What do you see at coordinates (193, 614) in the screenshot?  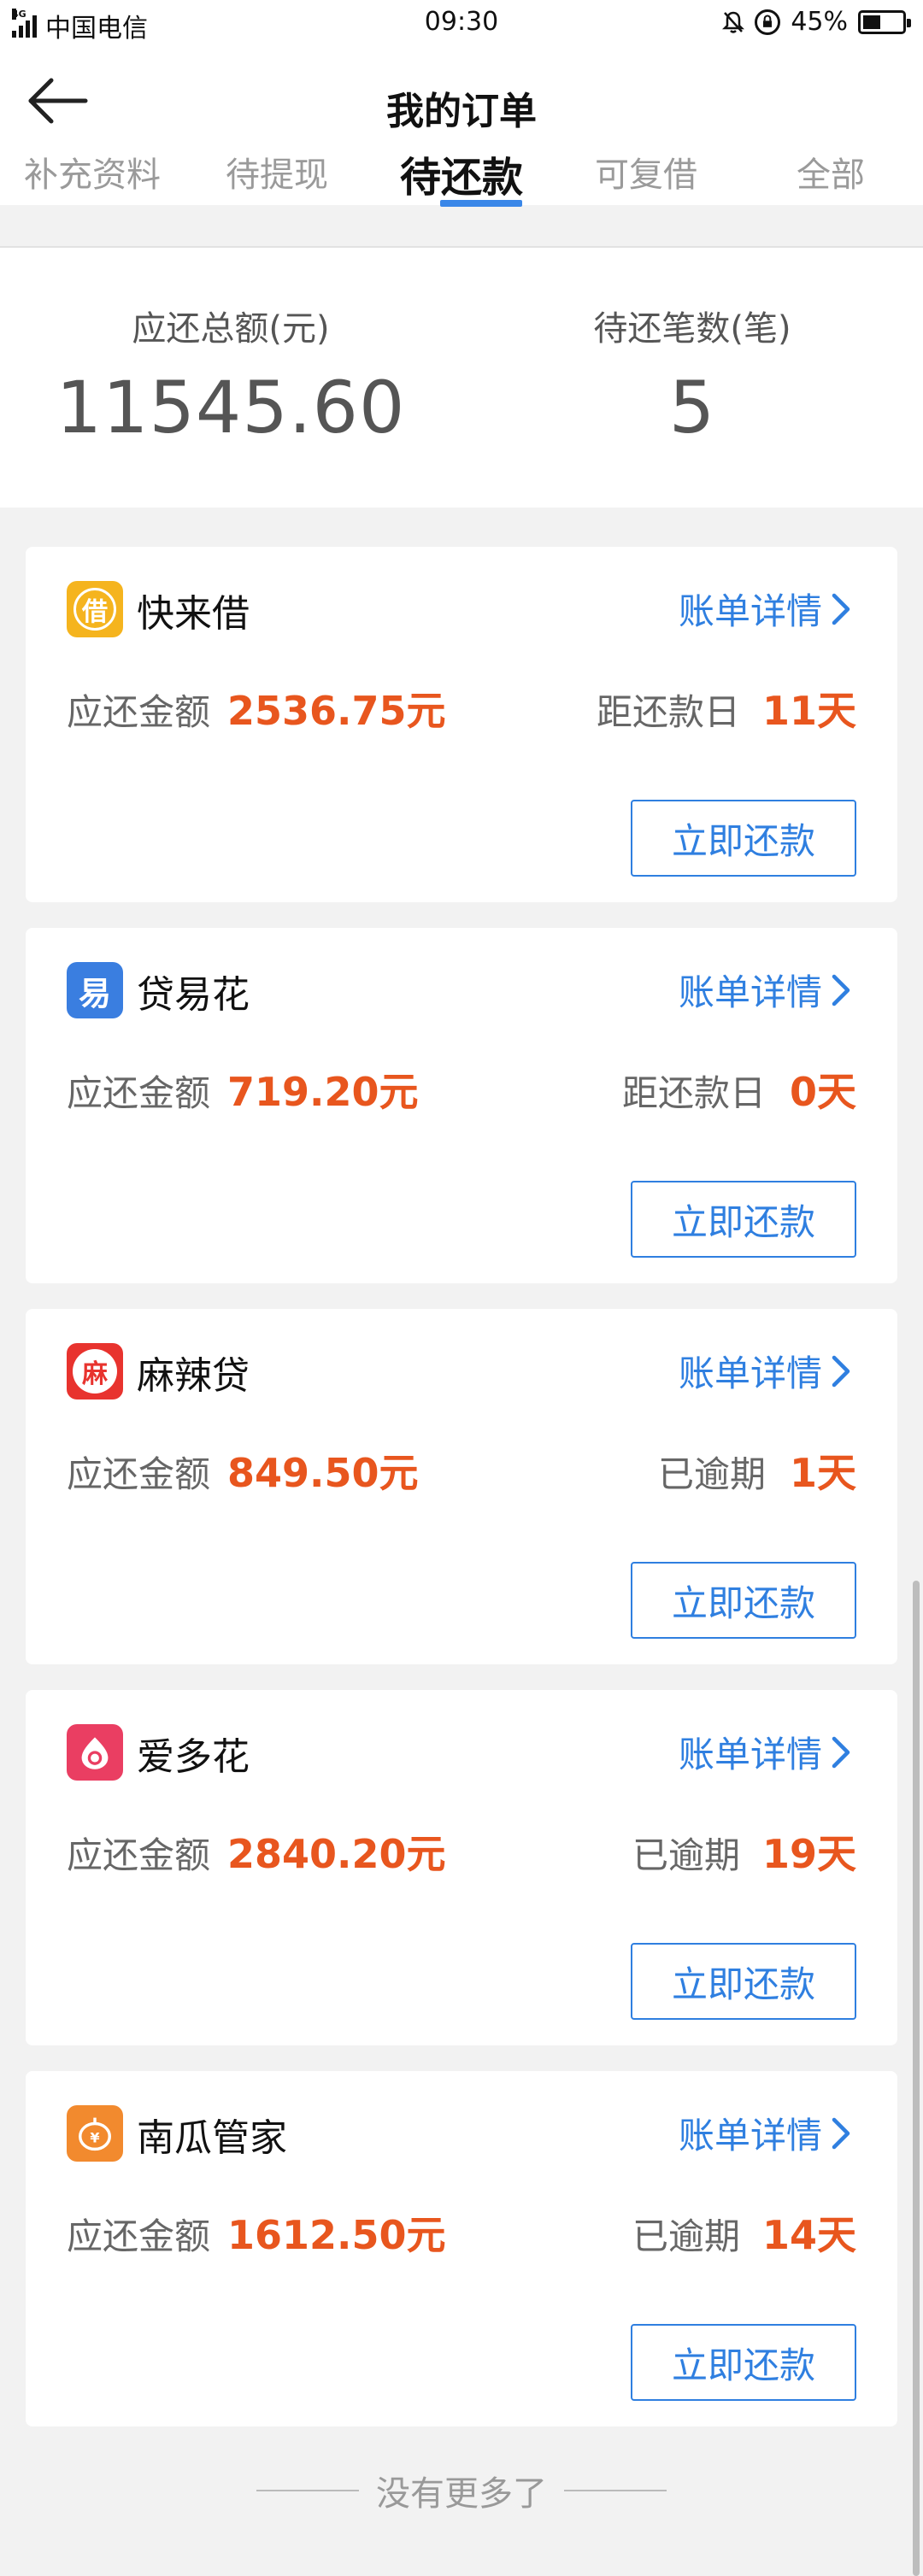 I see `lender-name: 快来借` at bounding box center [193, 614].